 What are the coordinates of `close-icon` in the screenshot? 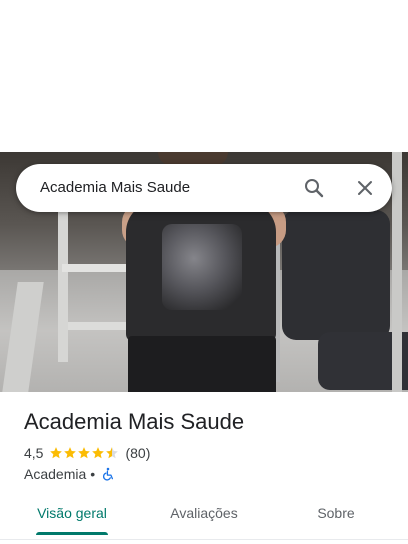 It's located at (365, 188).